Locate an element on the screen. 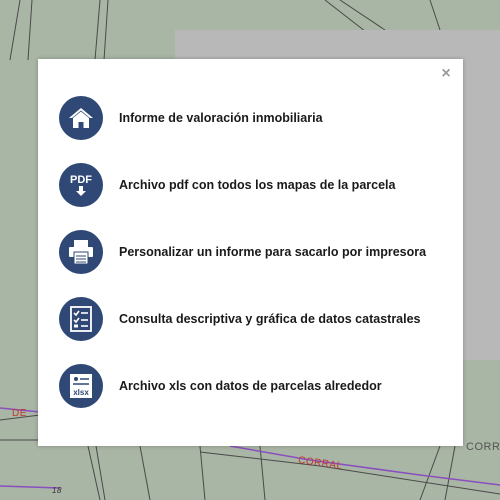  option-label: Informe de valoración inmobiliaria is located at coordinates (221, 118).